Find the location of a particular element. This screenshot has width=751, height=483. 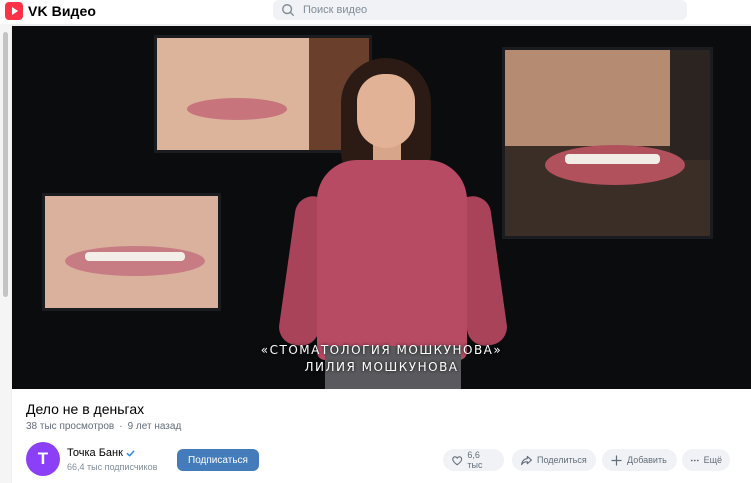

vk-video-logo: VK Видео is located at coordinates (50, 11).